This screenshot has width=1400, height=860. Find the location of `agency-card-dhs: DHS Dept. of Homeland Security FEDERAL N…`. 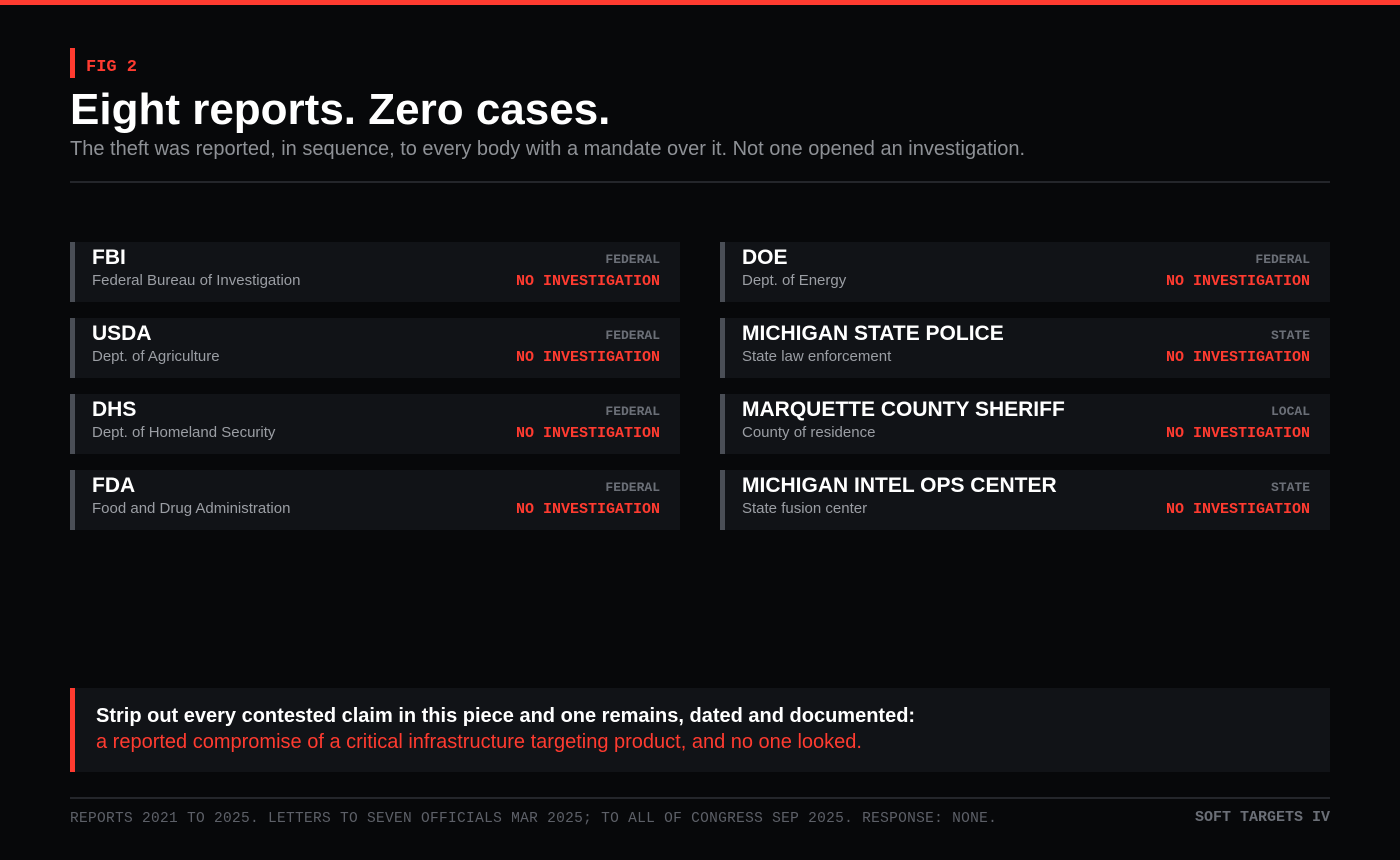

agency-card-dhs: DHS Dept. of Homeland Security FEDERAL N… is located at coordinates (375, 424).